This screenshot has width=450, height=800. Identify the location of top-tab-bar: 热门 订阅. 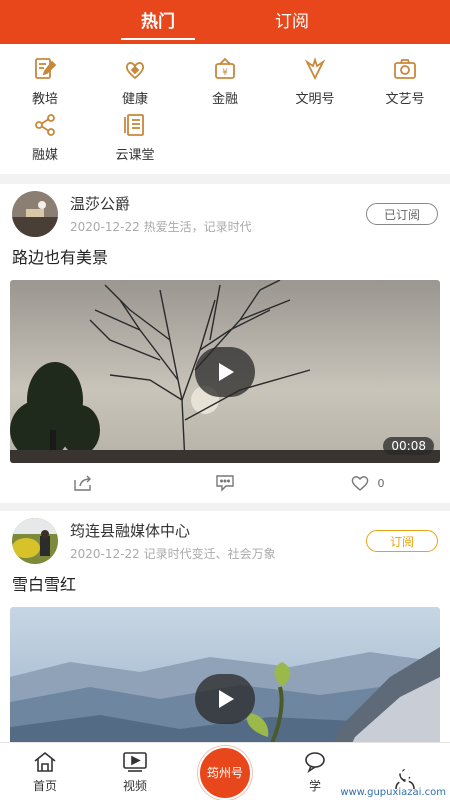
(225, 22).